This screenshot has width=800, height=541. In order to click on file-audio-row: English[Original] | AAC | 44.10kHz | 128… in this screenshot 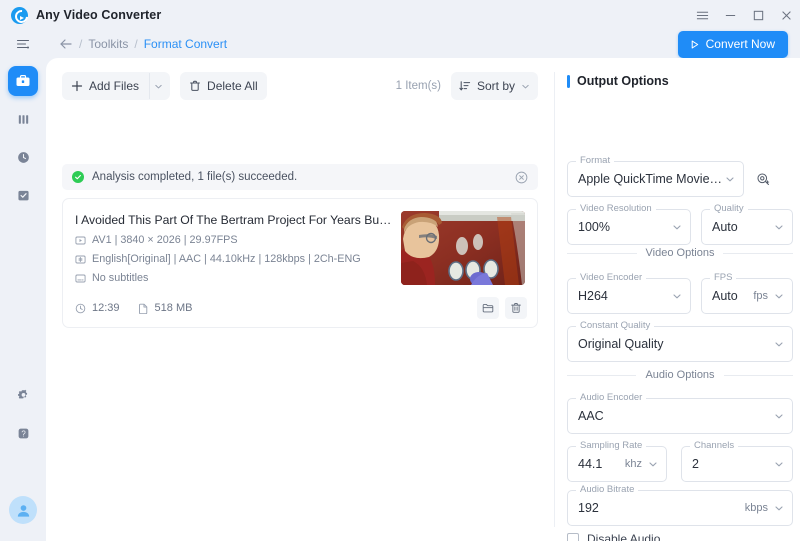, I will do `click(234, 259)`.